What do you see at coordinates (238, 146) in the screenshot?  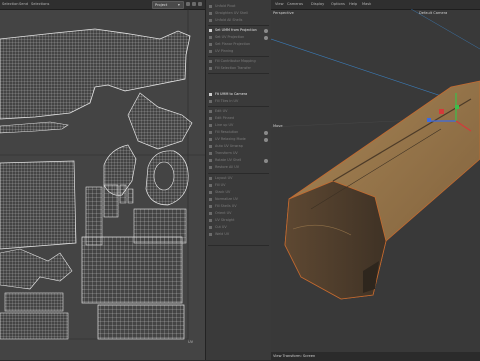 I see `tool-item: Auto UV Unwrap` at bounding box center [238, 146].